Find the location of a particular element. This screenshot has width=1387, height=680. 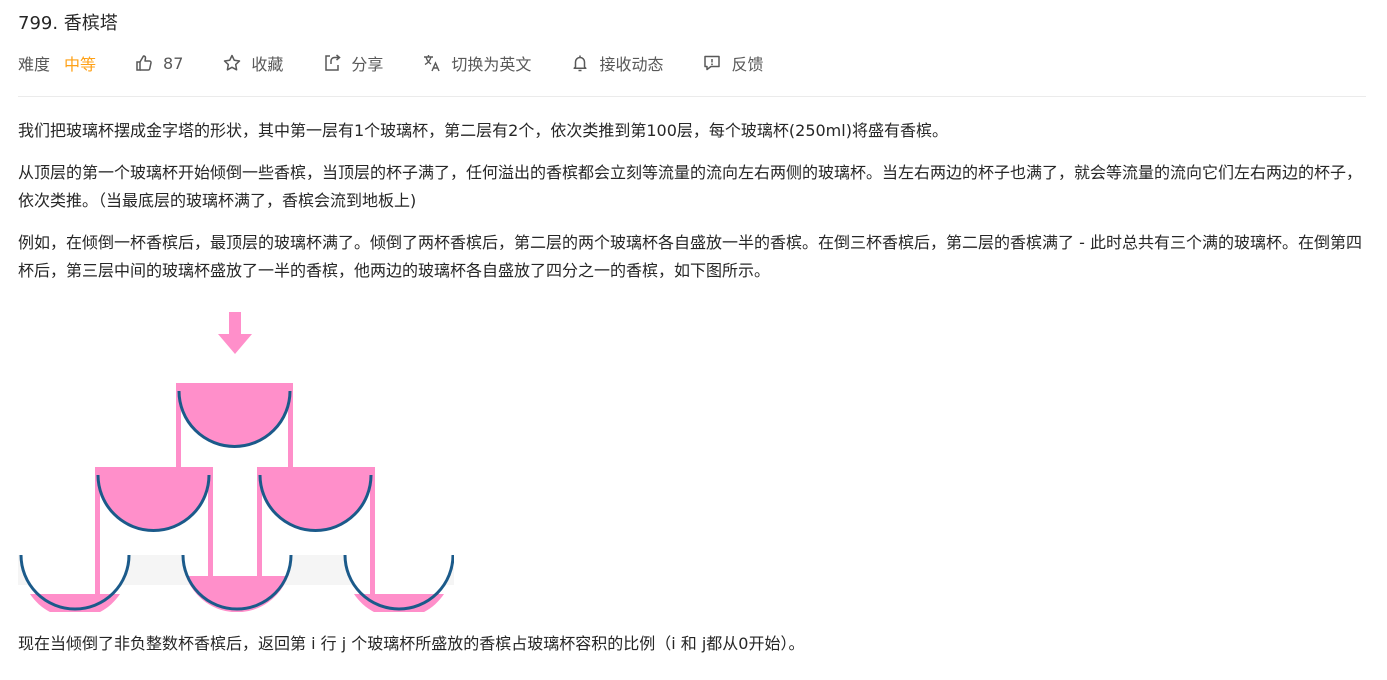

difficulty-label: 难度 is located at coordinates (34, 64).